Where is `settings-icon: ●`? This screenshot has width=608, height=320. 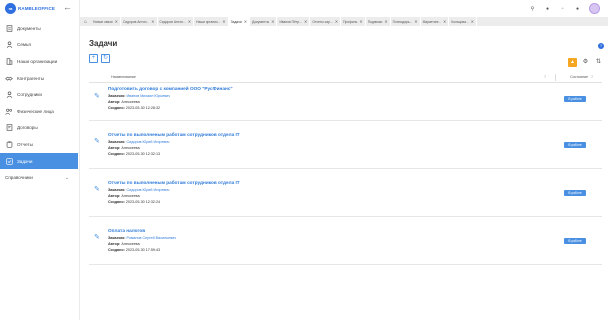
settings-icon: ● is located at coordinates (577, 9).